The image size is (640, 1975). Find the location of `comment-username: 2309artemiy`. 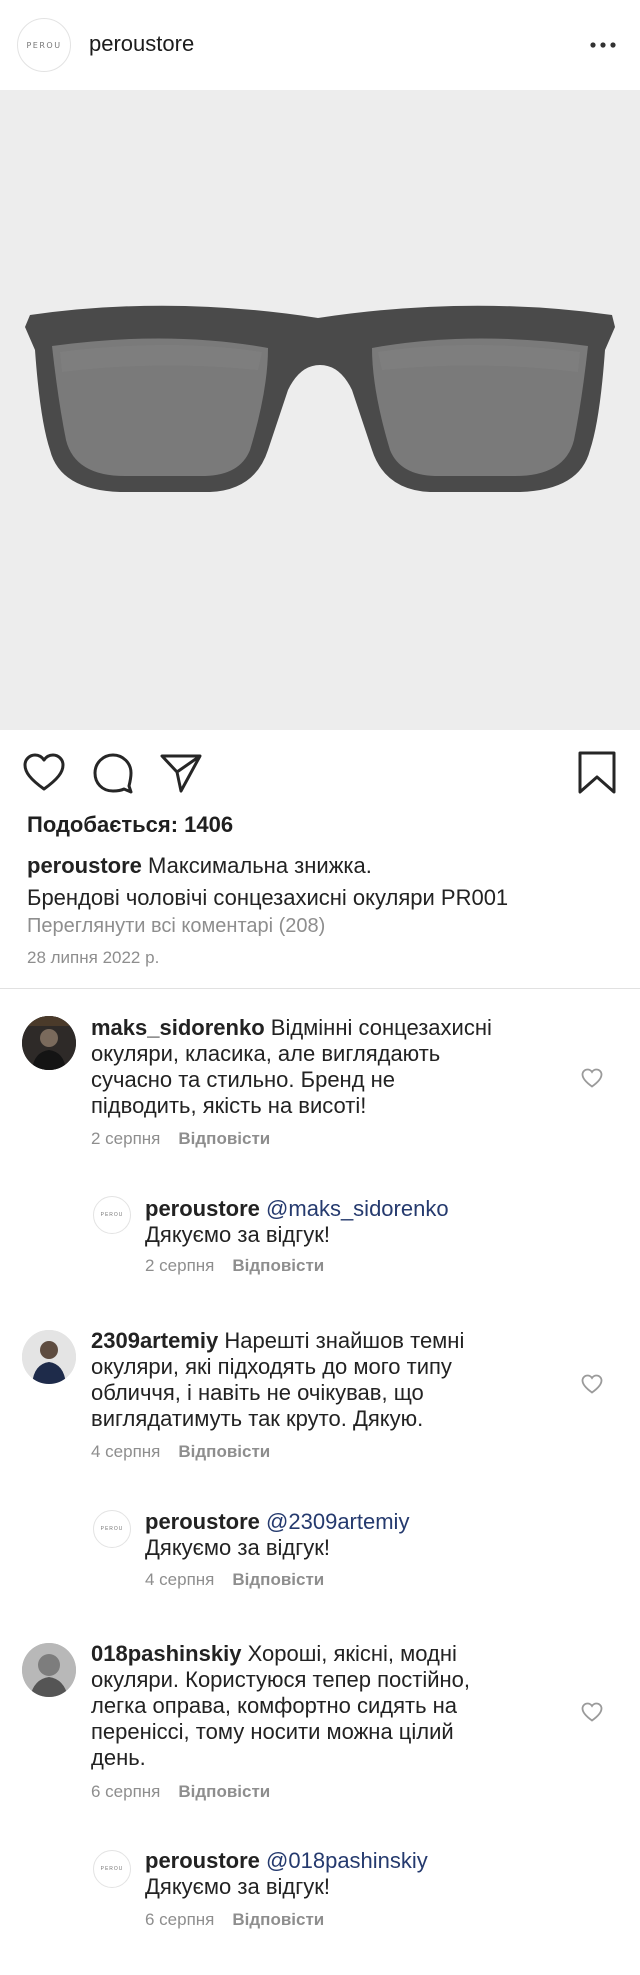

comment-username: 2309artemiy is located at coordinates (154, 1340).